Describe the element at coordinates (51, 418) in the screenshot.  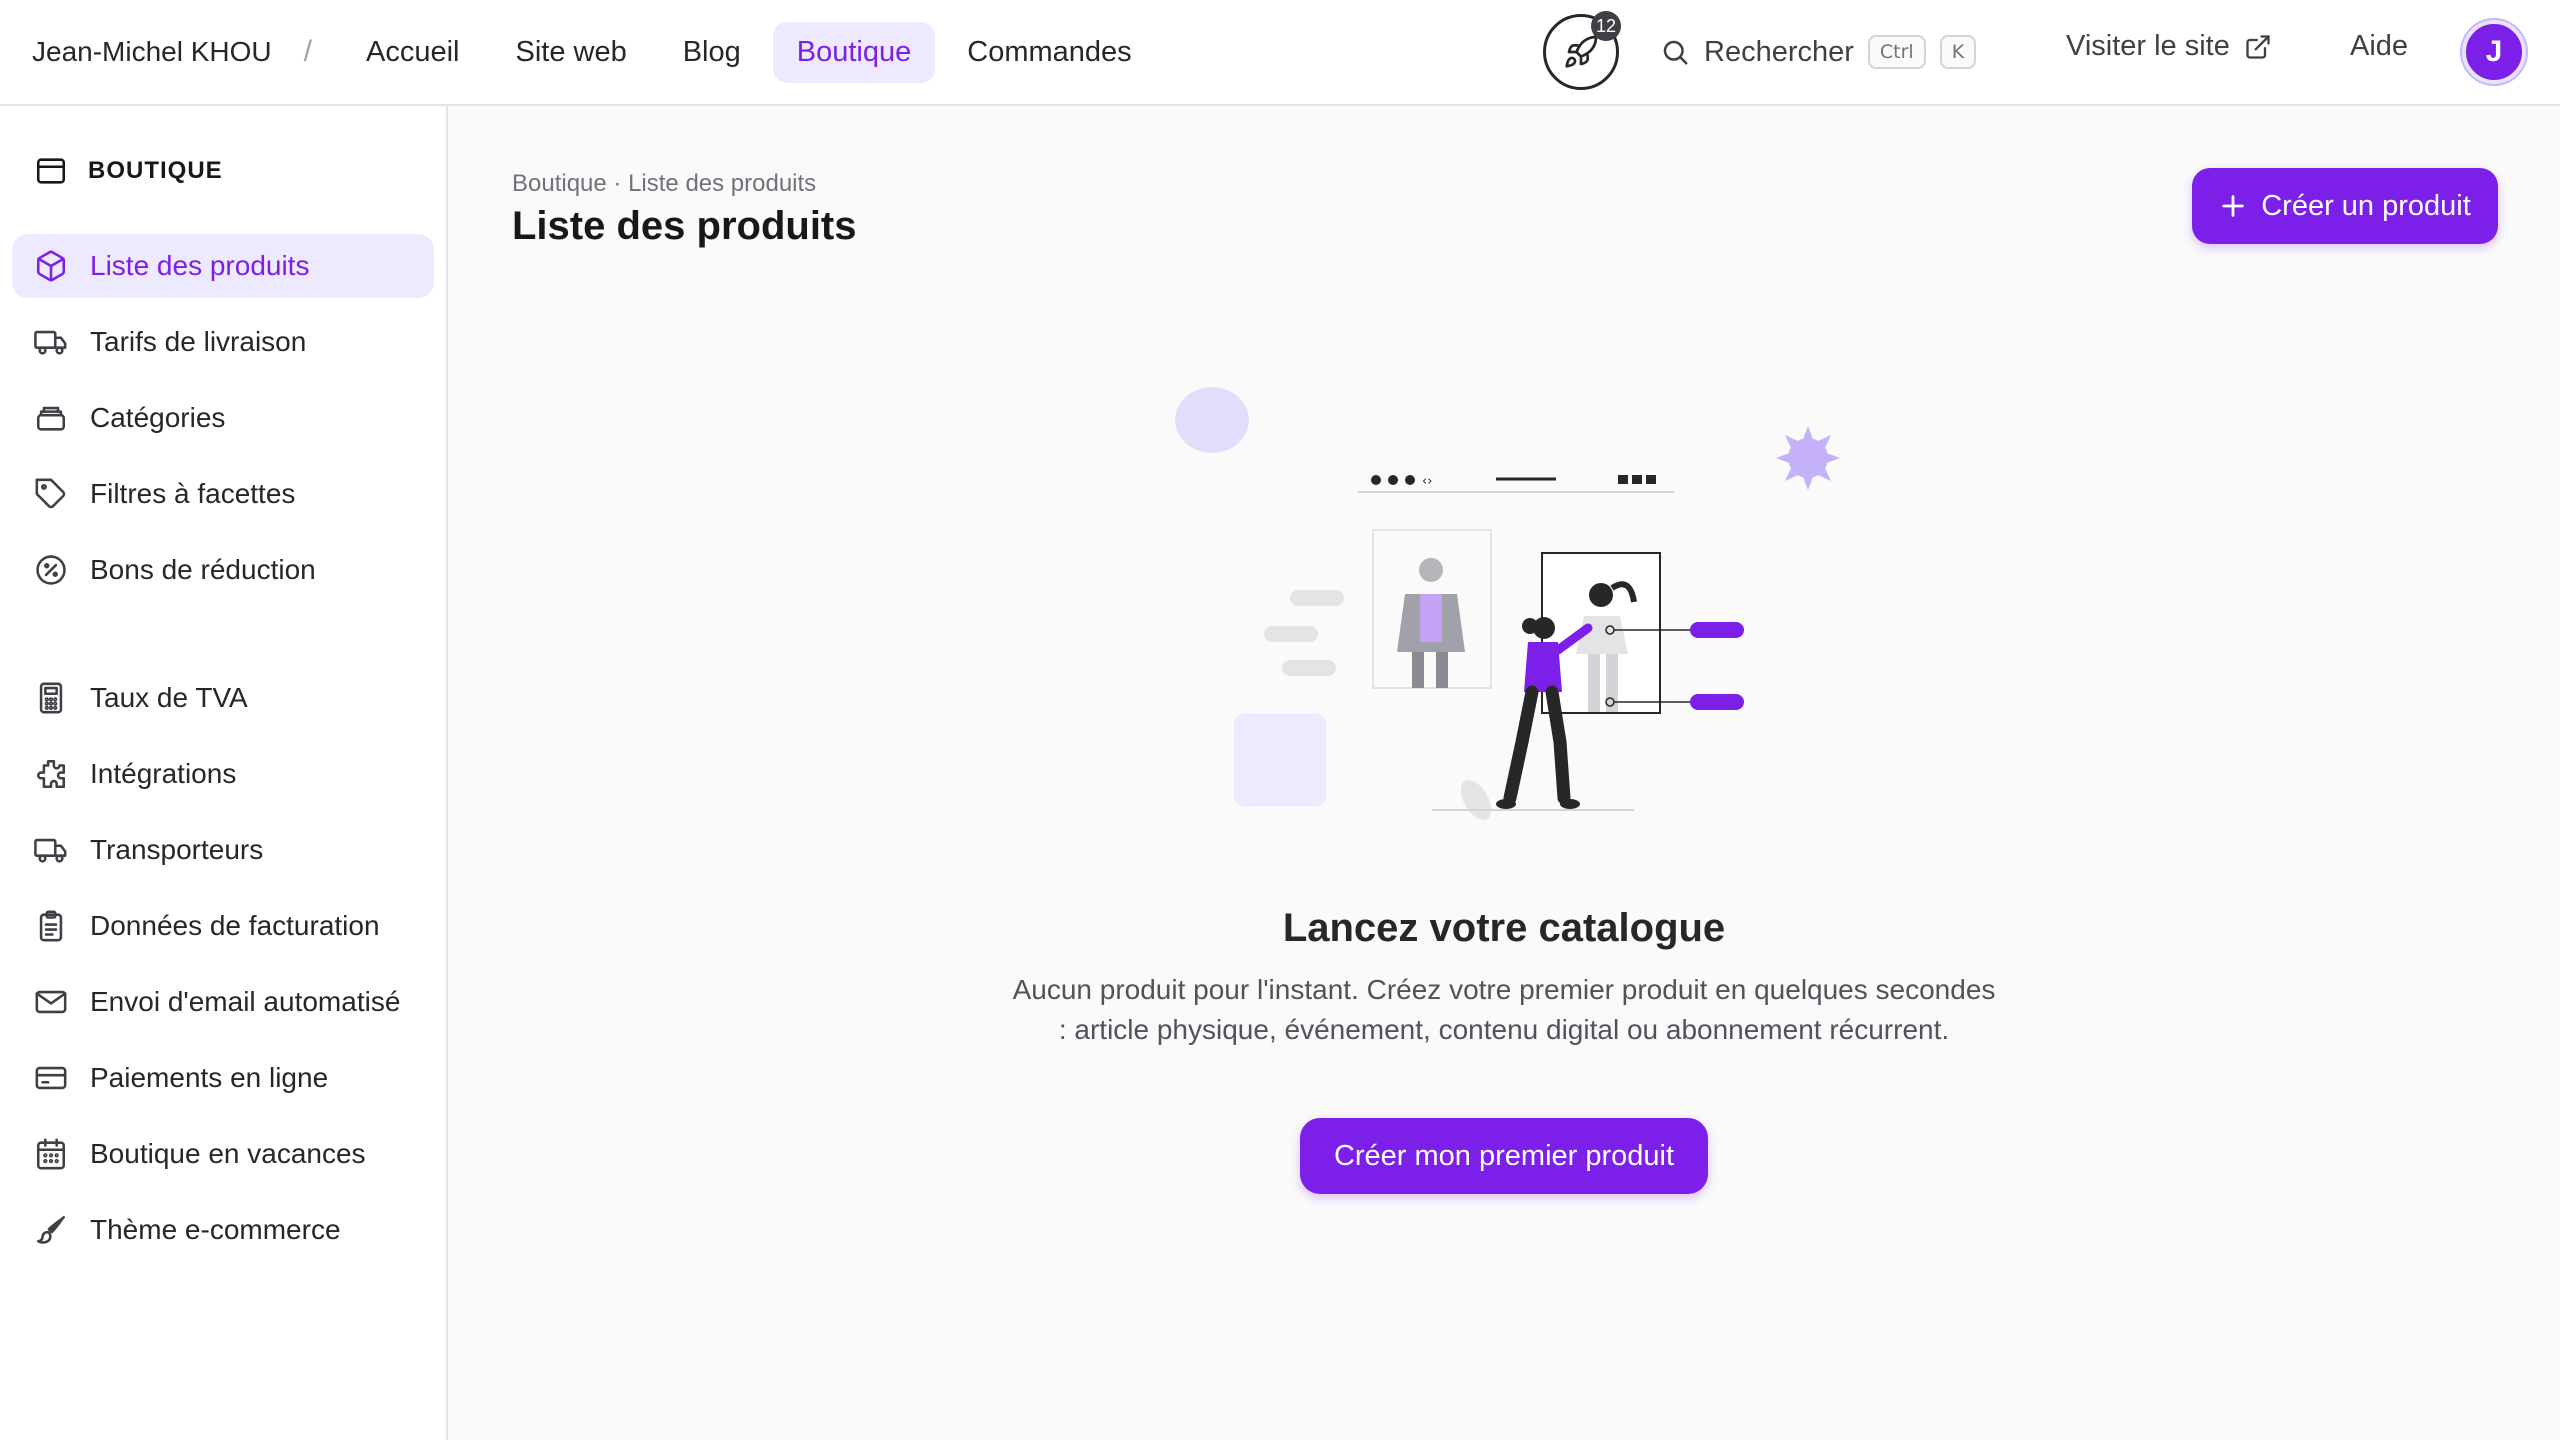
I see `layers-icon` at that location.